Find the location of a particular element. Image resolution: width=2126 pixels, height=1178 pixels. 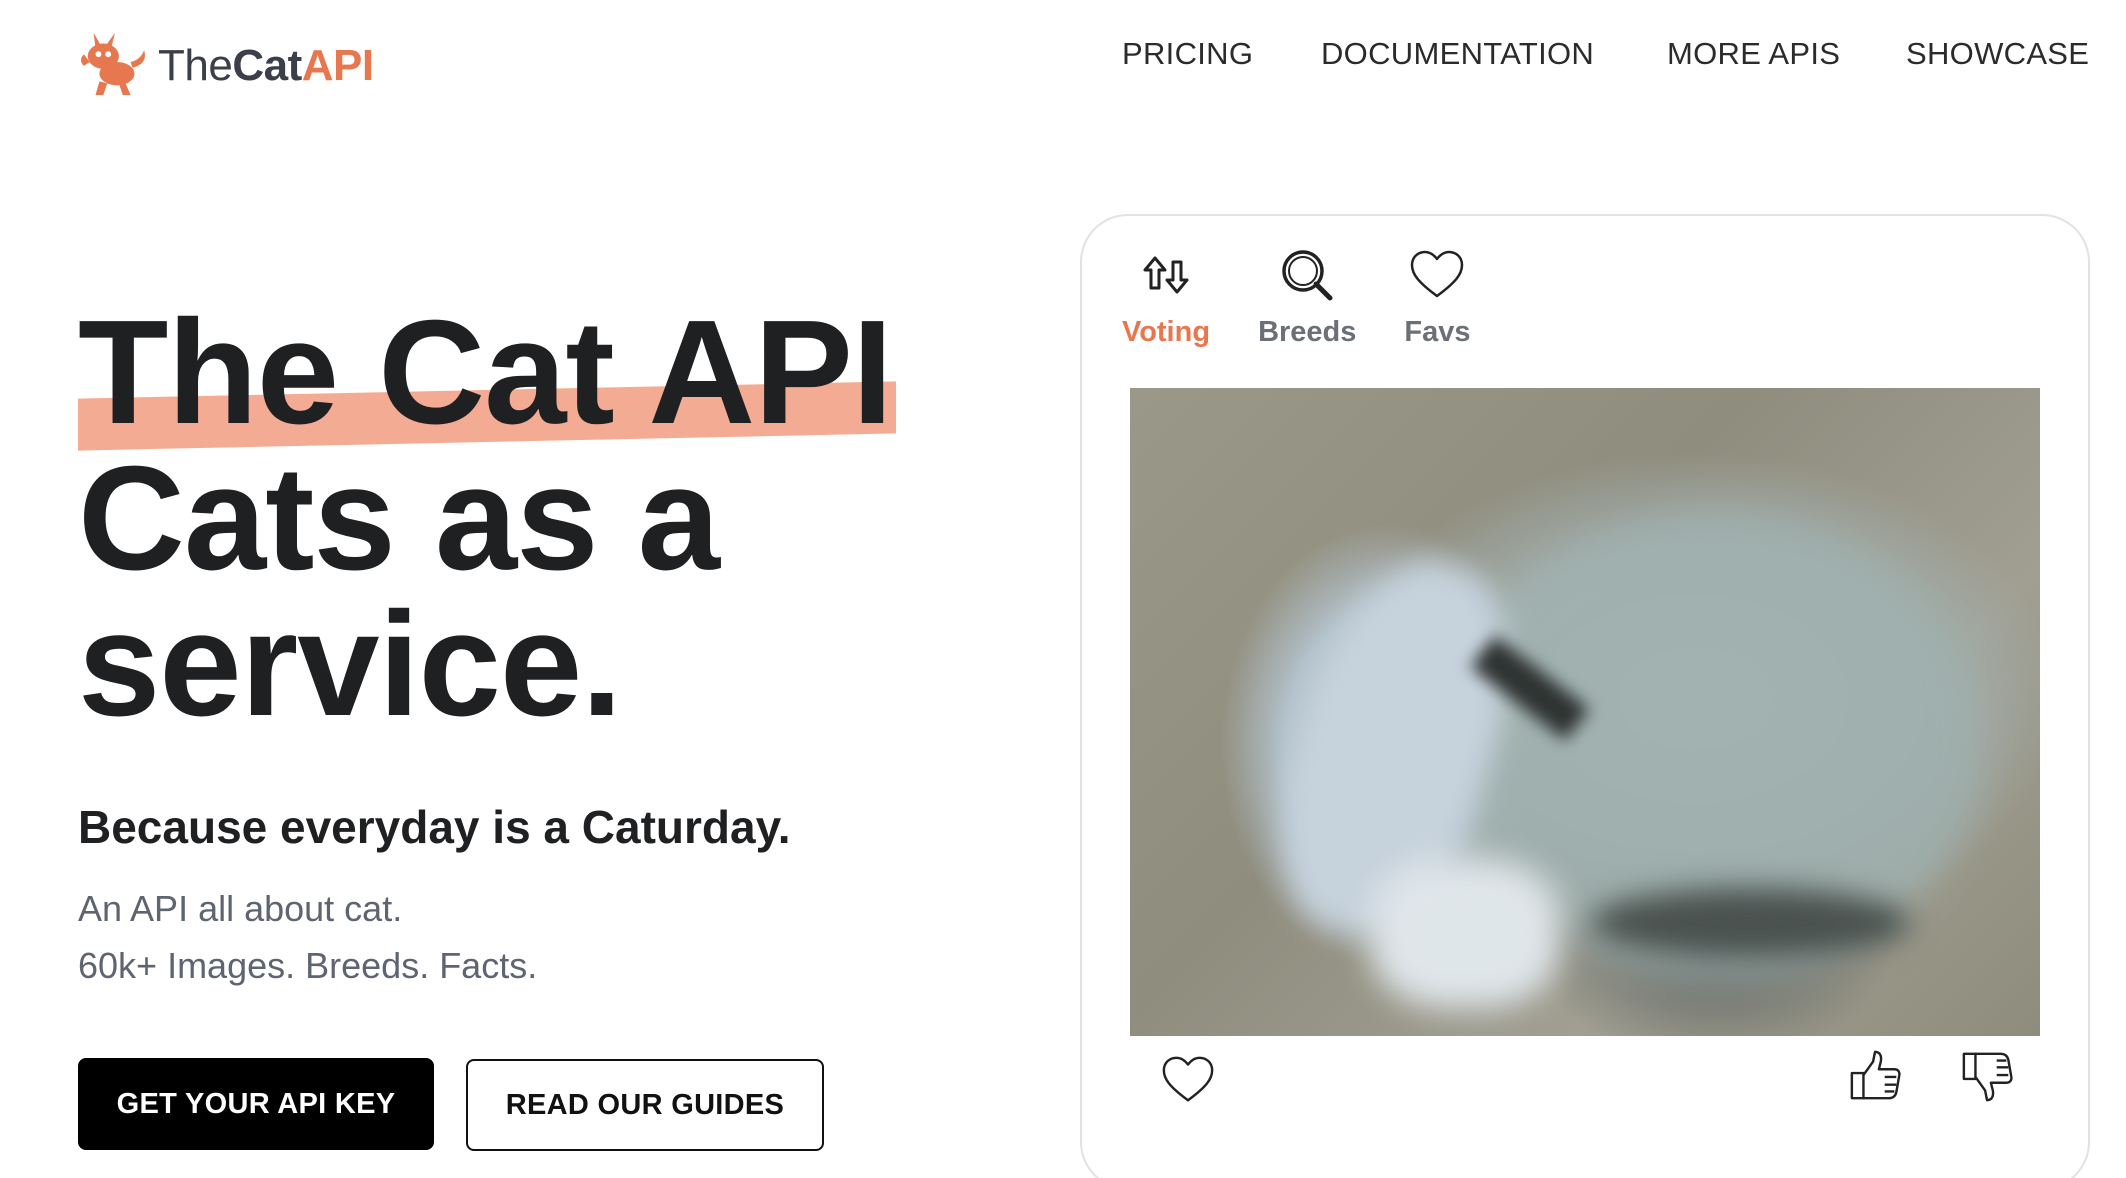

hero-title-line3: service. is located at coordinates (350, 664).